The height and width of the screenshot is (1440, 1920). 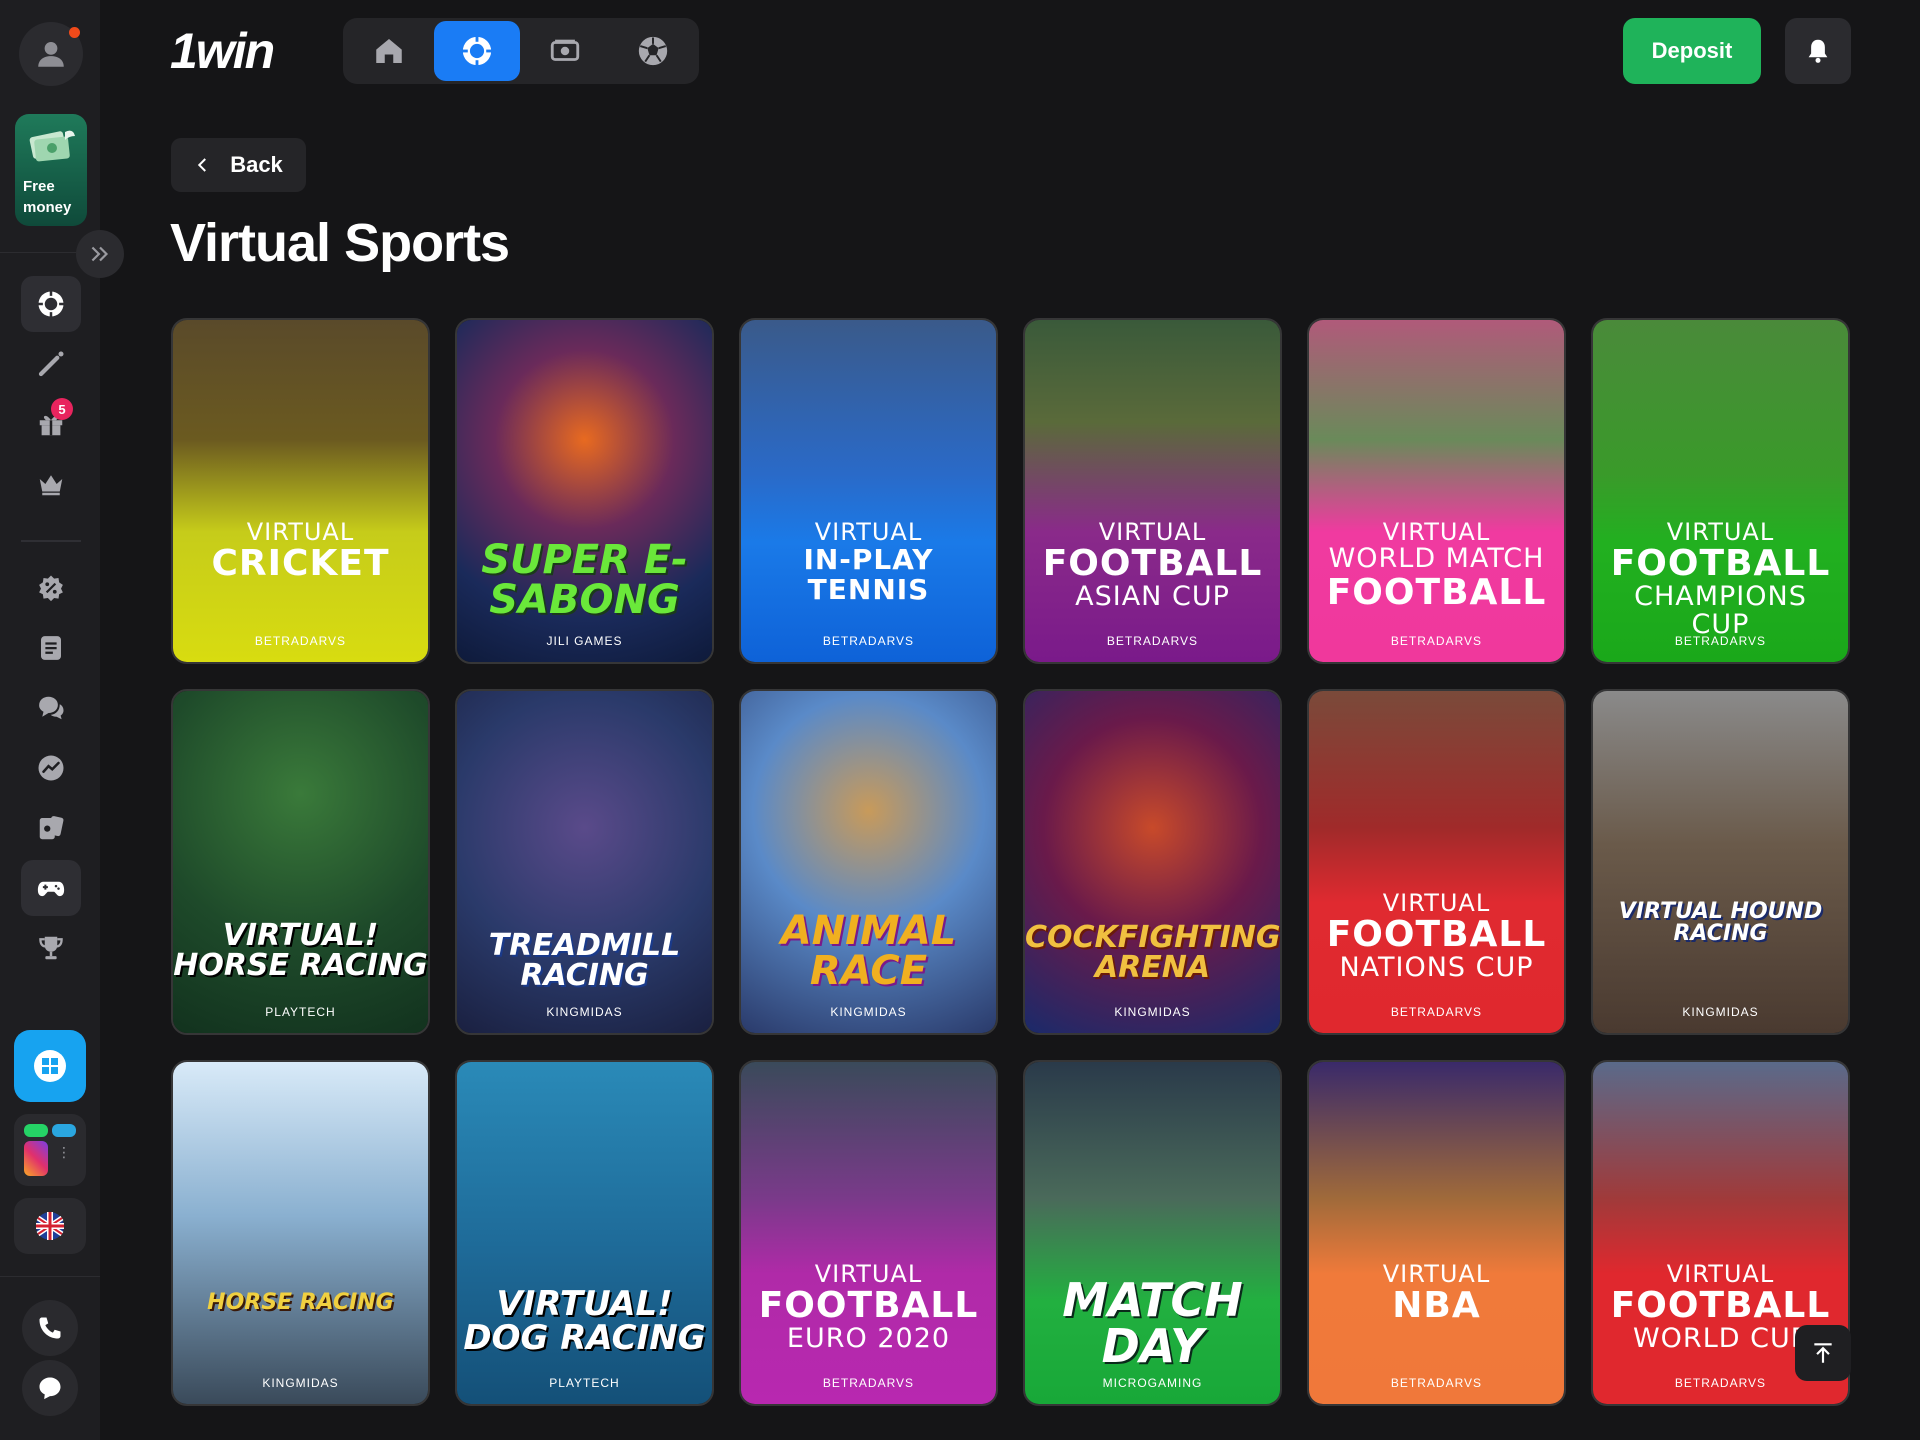 I want to click on game-card-treadmill-racing: TREADMILL RACING KINGMIDAS, so click(x=584, y=862).